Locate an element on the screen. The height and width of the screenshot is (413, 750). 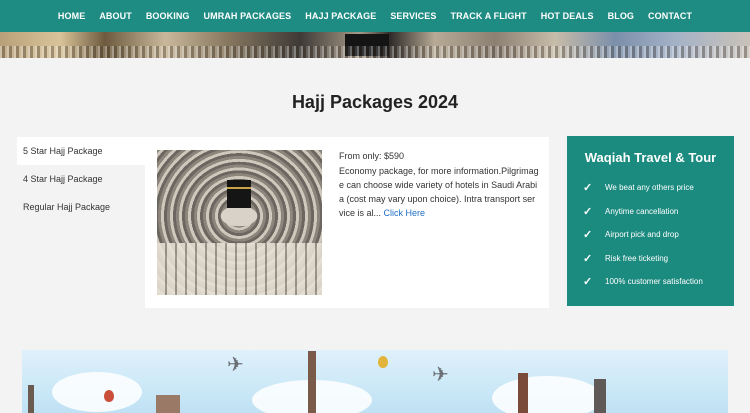
feature-label: Airport pick and drop is located at coordinates (642, 235).